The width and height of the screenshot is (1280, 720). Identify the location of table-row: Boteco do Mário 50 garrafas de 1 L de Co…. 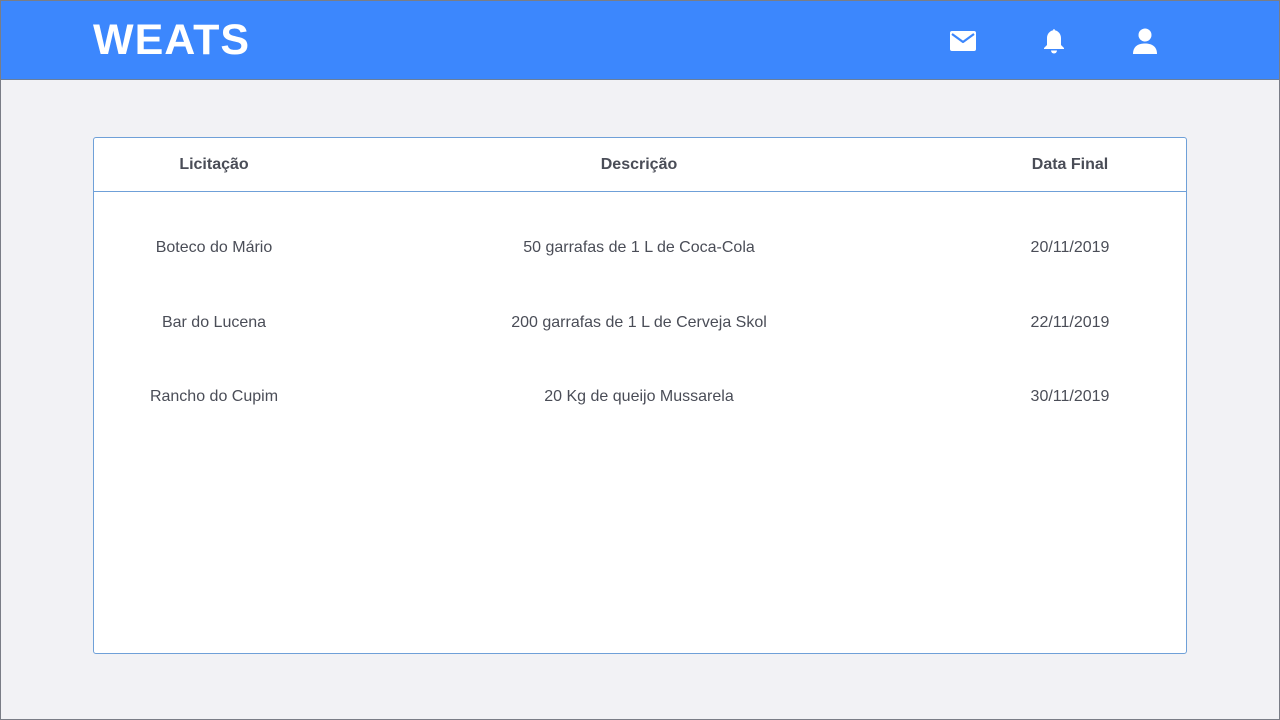
(640, 248).